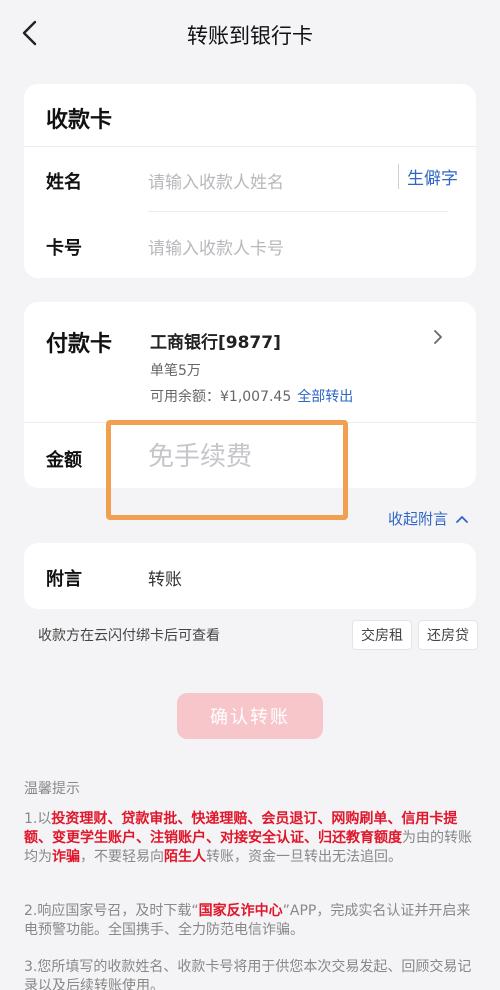 This screenshot has height=990, width=500. Describe the element at coordinates (66, 857) in the screenshot. I see `tip-1-red-2: 诈骗` at that location.